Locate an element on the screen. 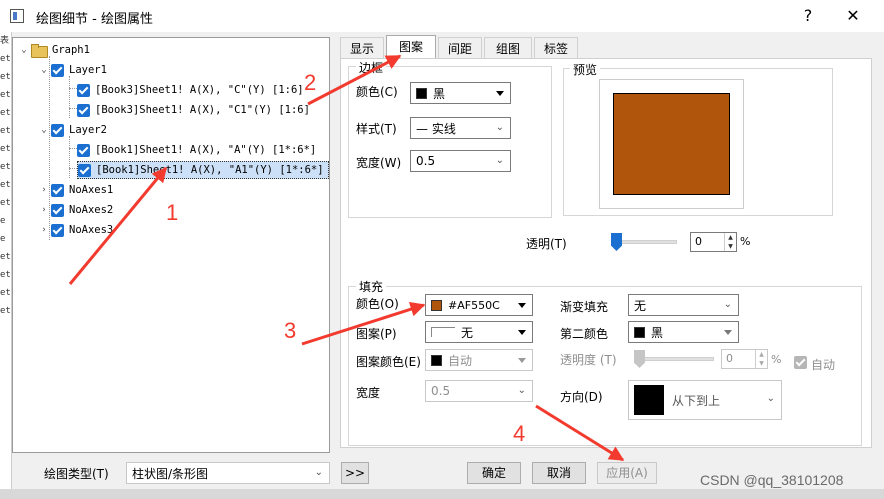  annotation-number-4: 4 is located at coordinates (519, 433).